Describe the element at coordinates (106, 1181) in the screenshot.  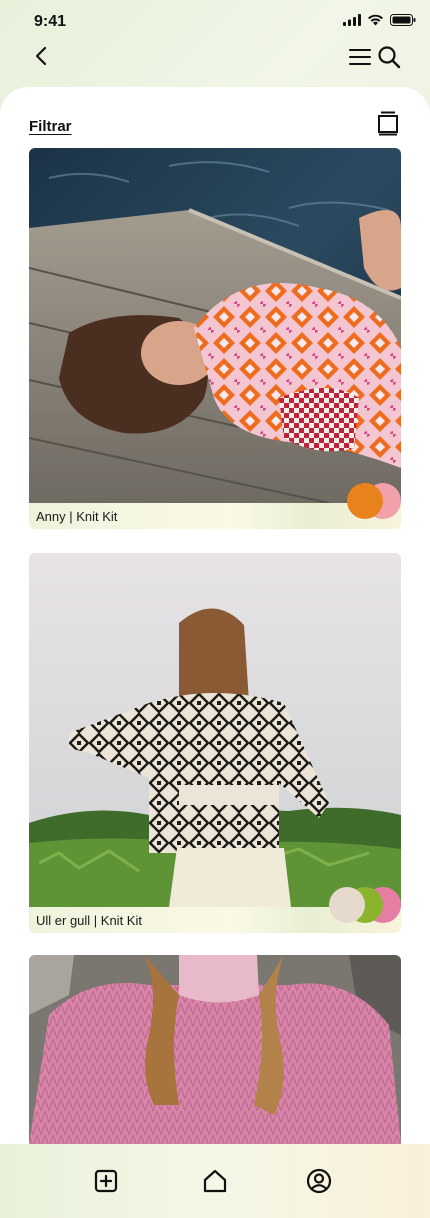
I see `add-icon` at that location.